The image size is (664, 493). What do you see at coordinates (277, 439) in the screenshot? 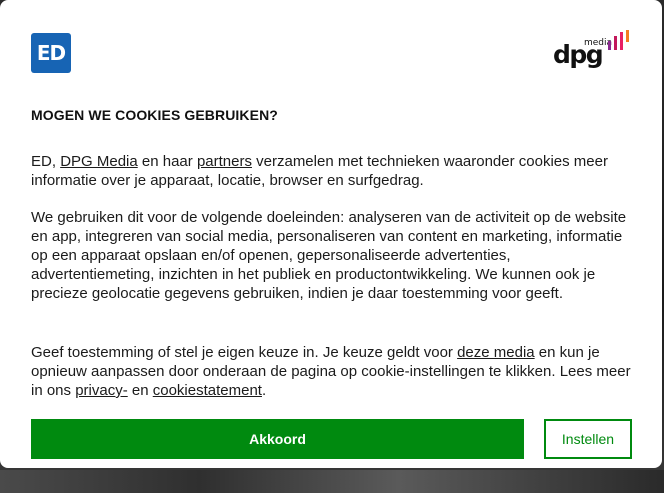
I see `accept-button: Akkoord` at bounding box center [277, 439].